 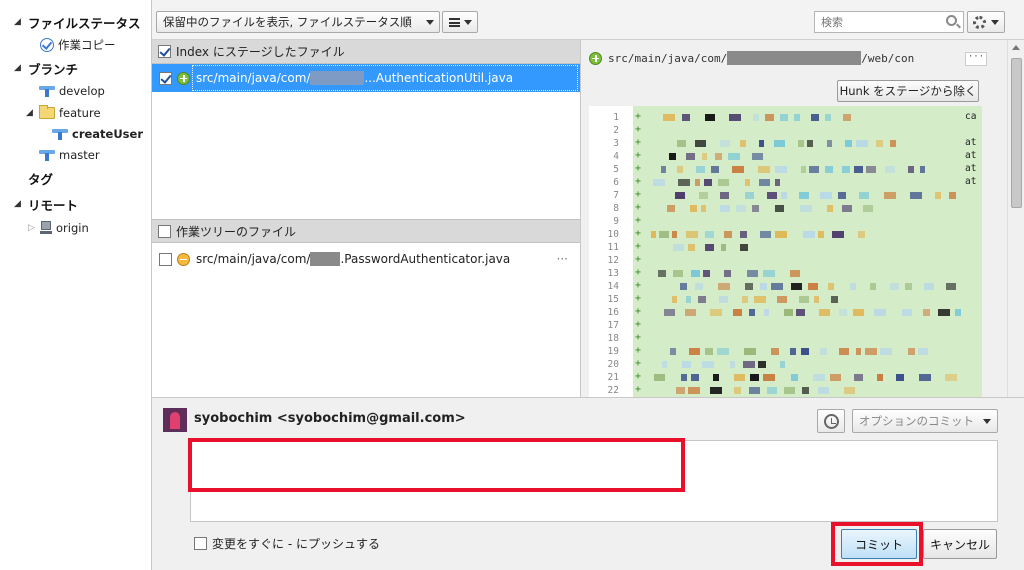 I want to click on diff-scrollbar, so click(x=1015, y=218).